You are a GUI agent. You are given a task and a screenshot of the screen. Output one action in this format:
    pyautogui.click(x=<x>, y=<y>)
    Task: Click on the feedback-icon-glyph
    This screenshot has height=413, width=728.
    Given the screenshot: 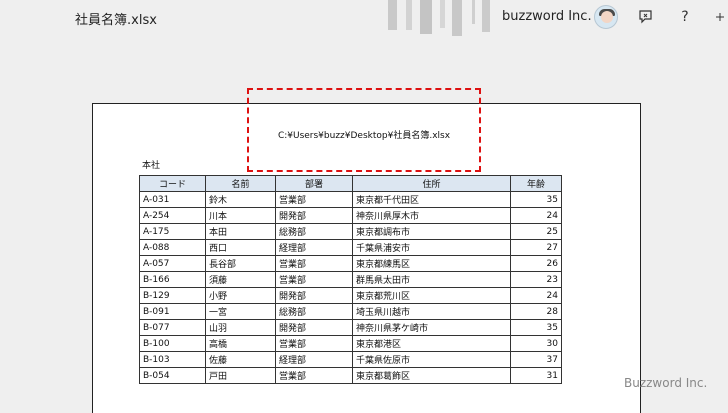 What is the action you would take?
    pyautogui.click(x=645, y=17)
    